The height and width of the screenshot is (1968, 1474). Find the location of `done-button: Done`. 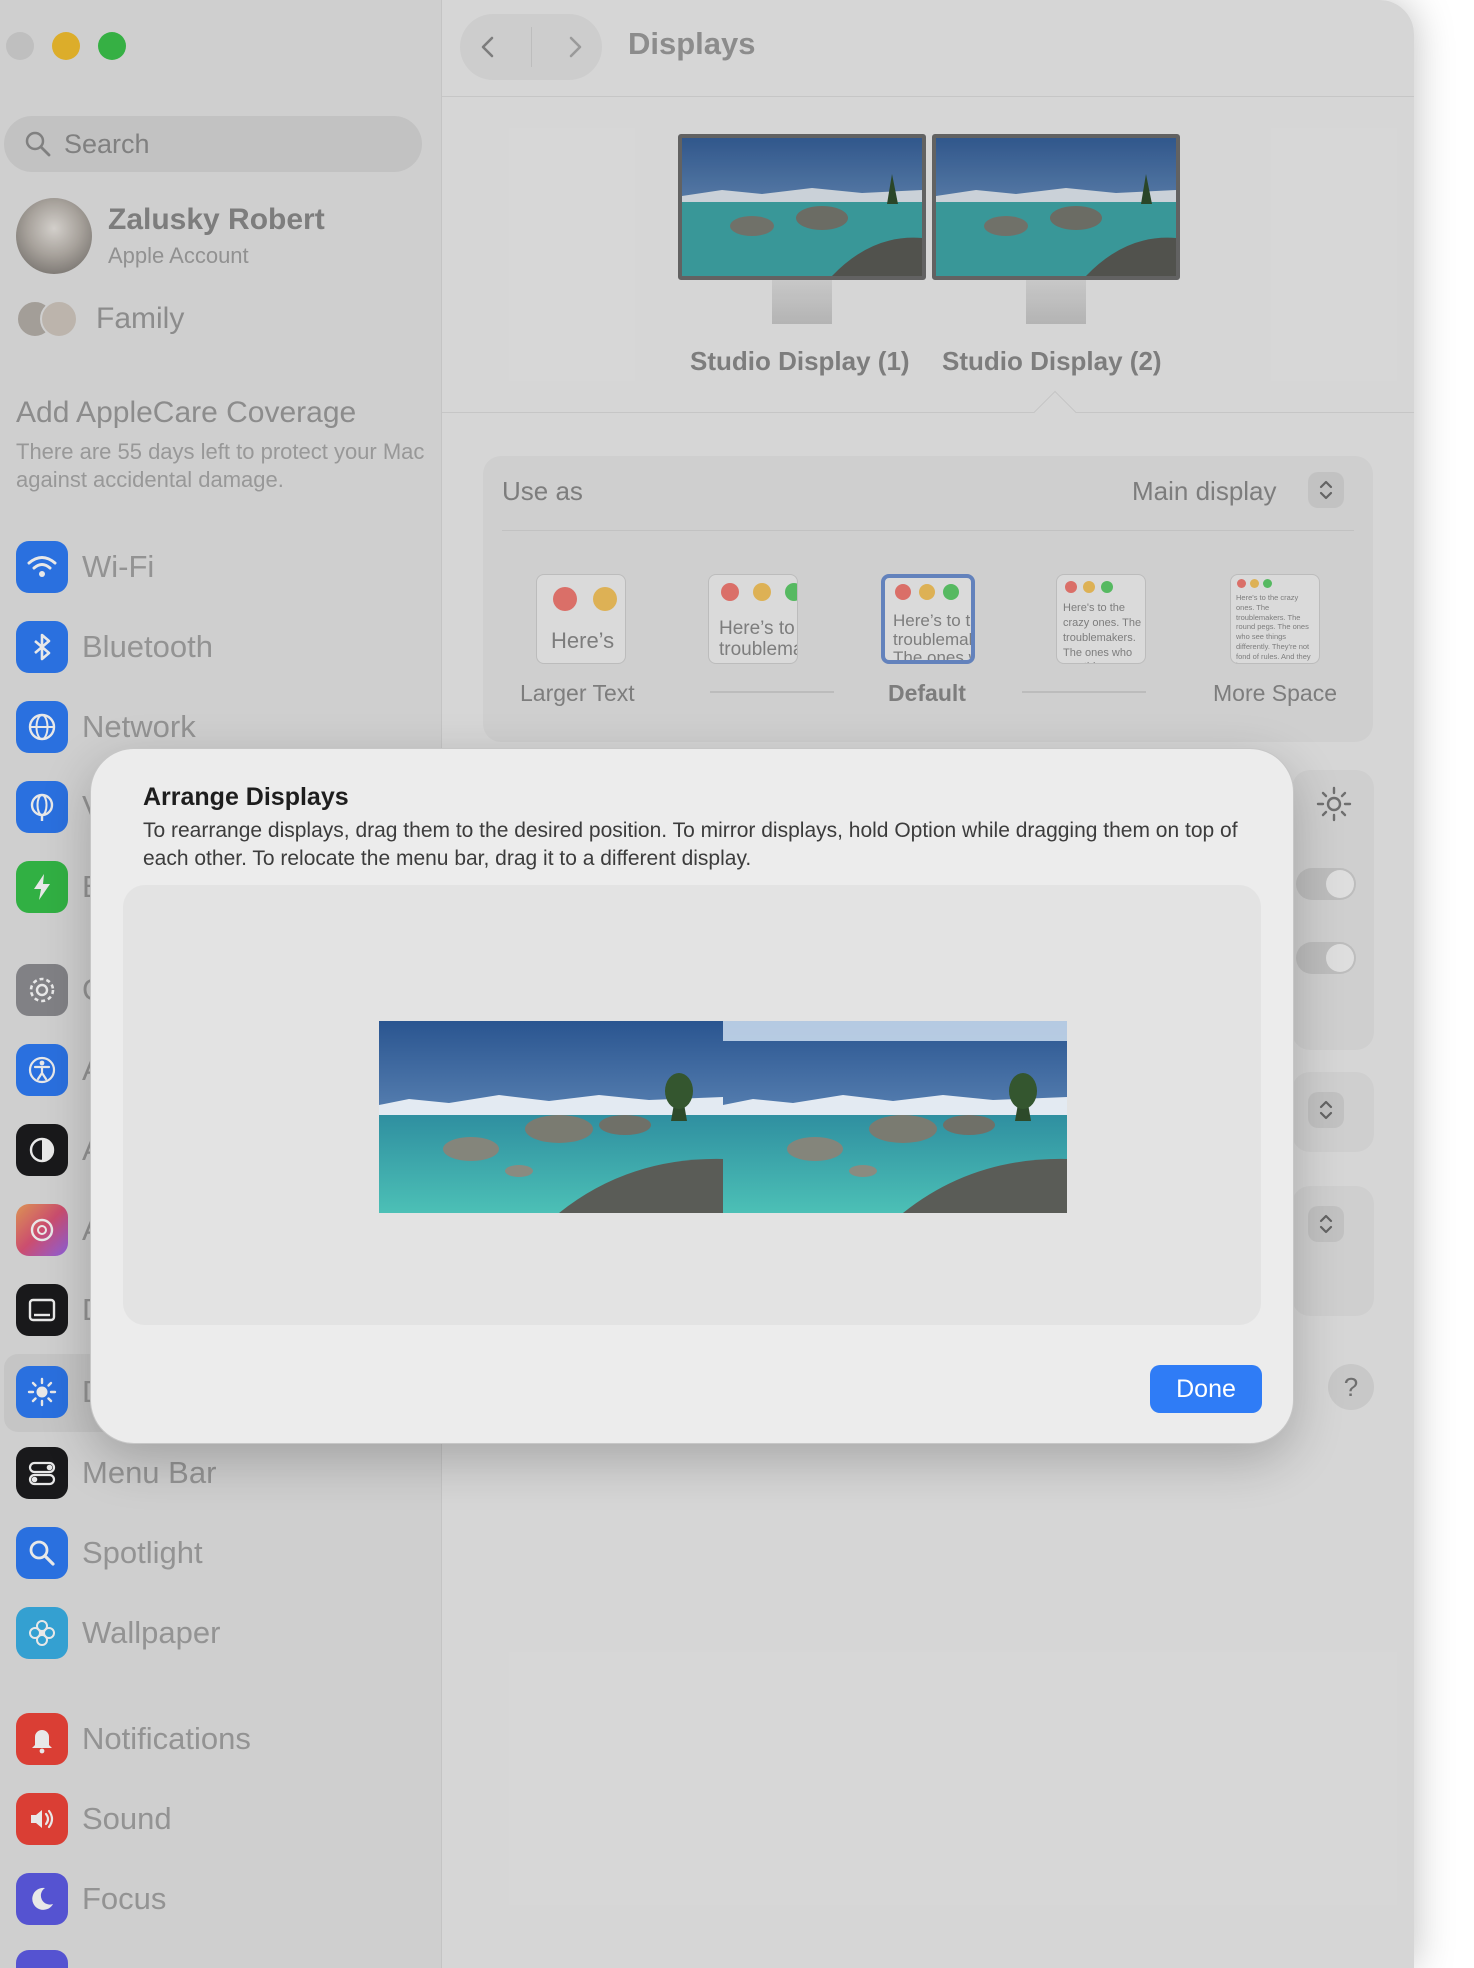

done-button: Done is located at coordinates (1206, 1389).